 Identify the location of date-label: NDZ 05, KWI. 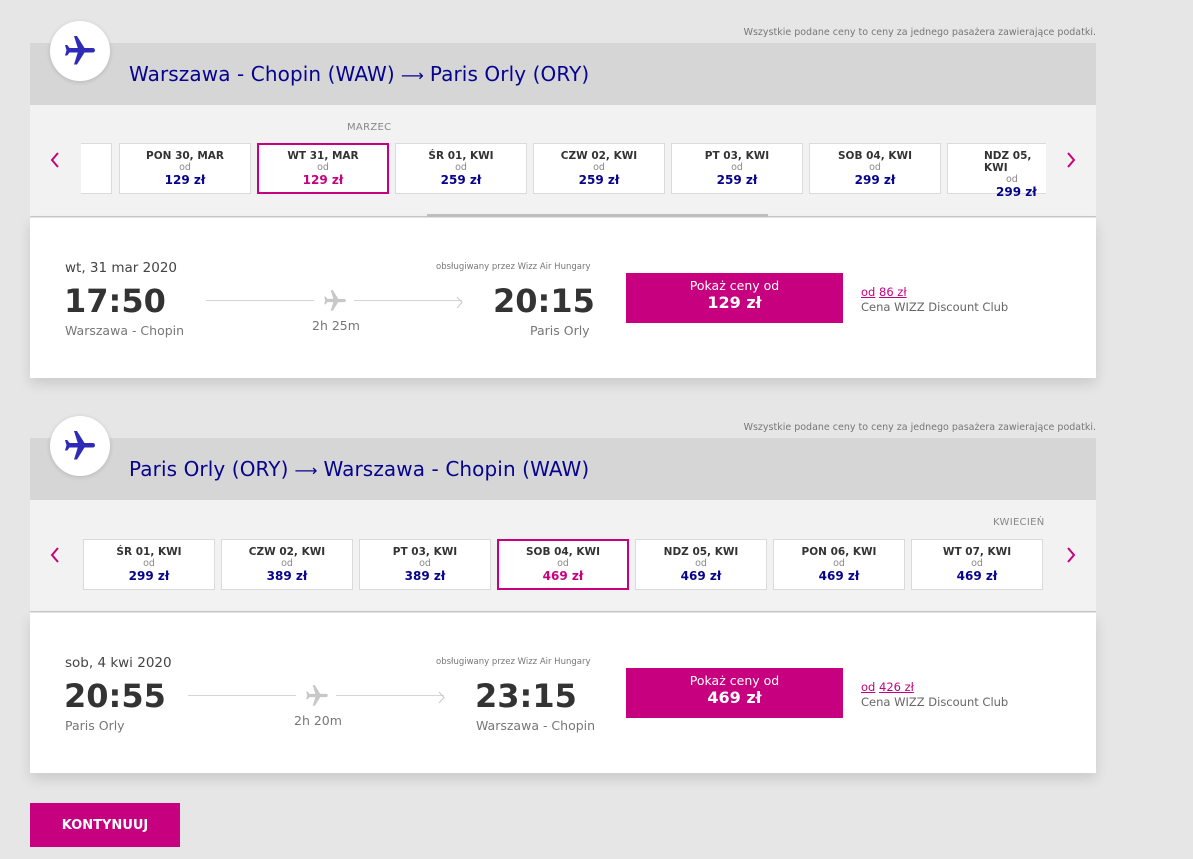
(1008, 162).